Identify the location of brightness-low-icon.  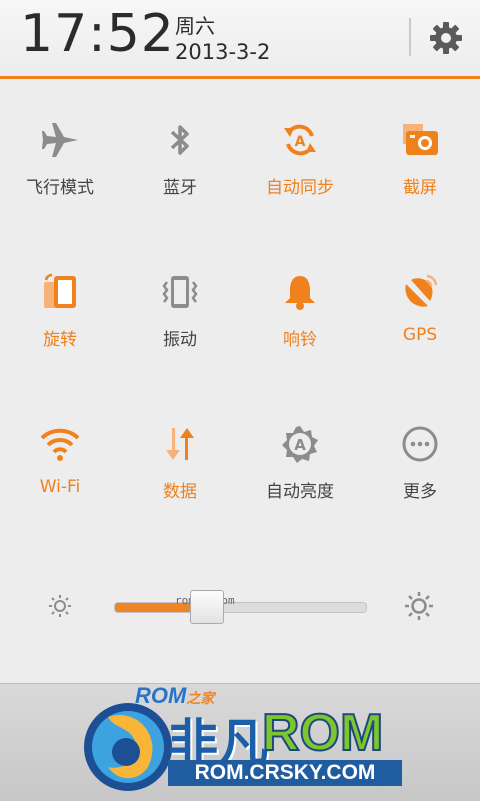
(60, 606).